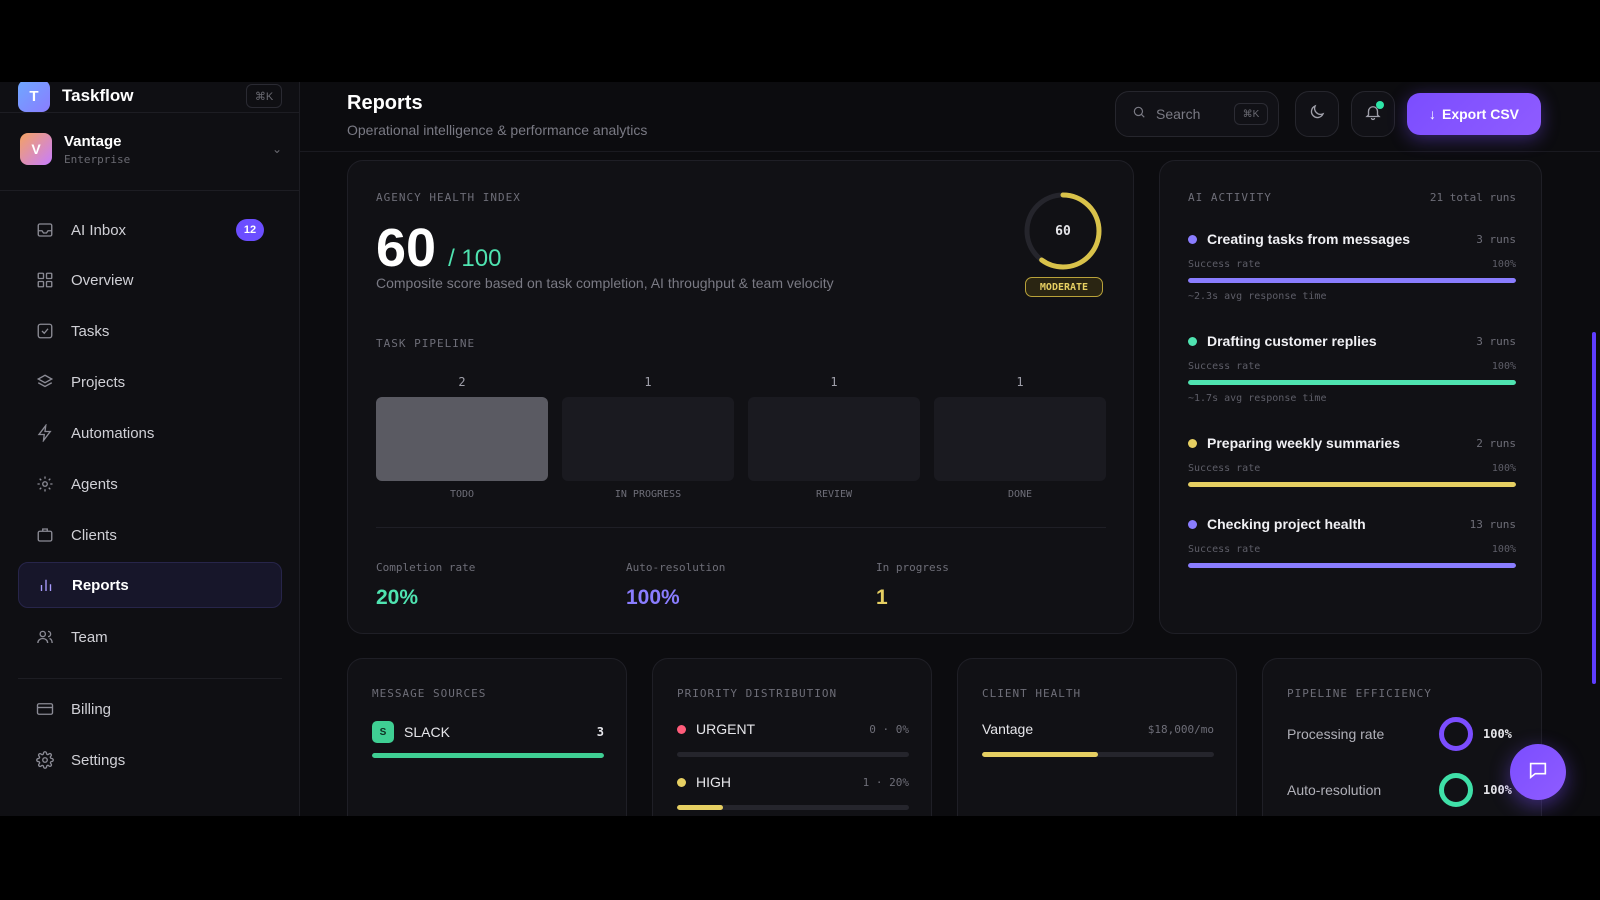 The width and height of the screenshot is (1600, 900). Describe the element at coordinates (700, 807) in the screenshot. I see `priority-share-fill` at that location.